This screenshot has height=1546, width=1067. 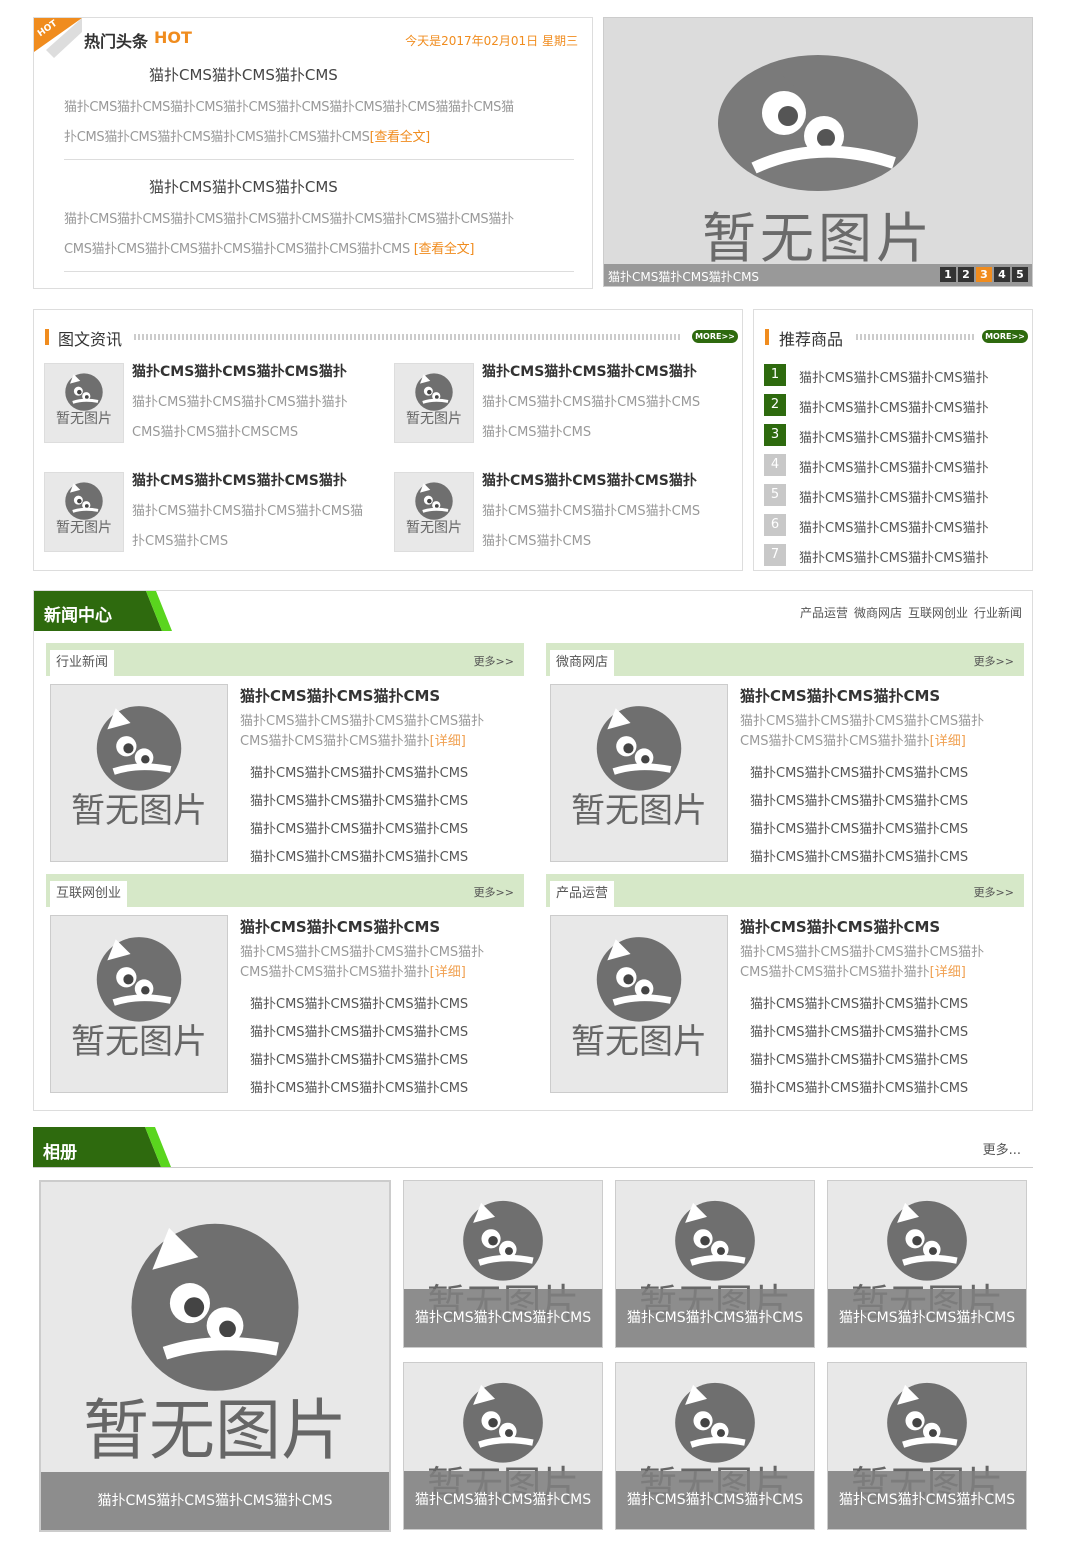 I want to click on news-pic-text: 猫扑CMS猫扑CMS, so click(x=537, y=432).